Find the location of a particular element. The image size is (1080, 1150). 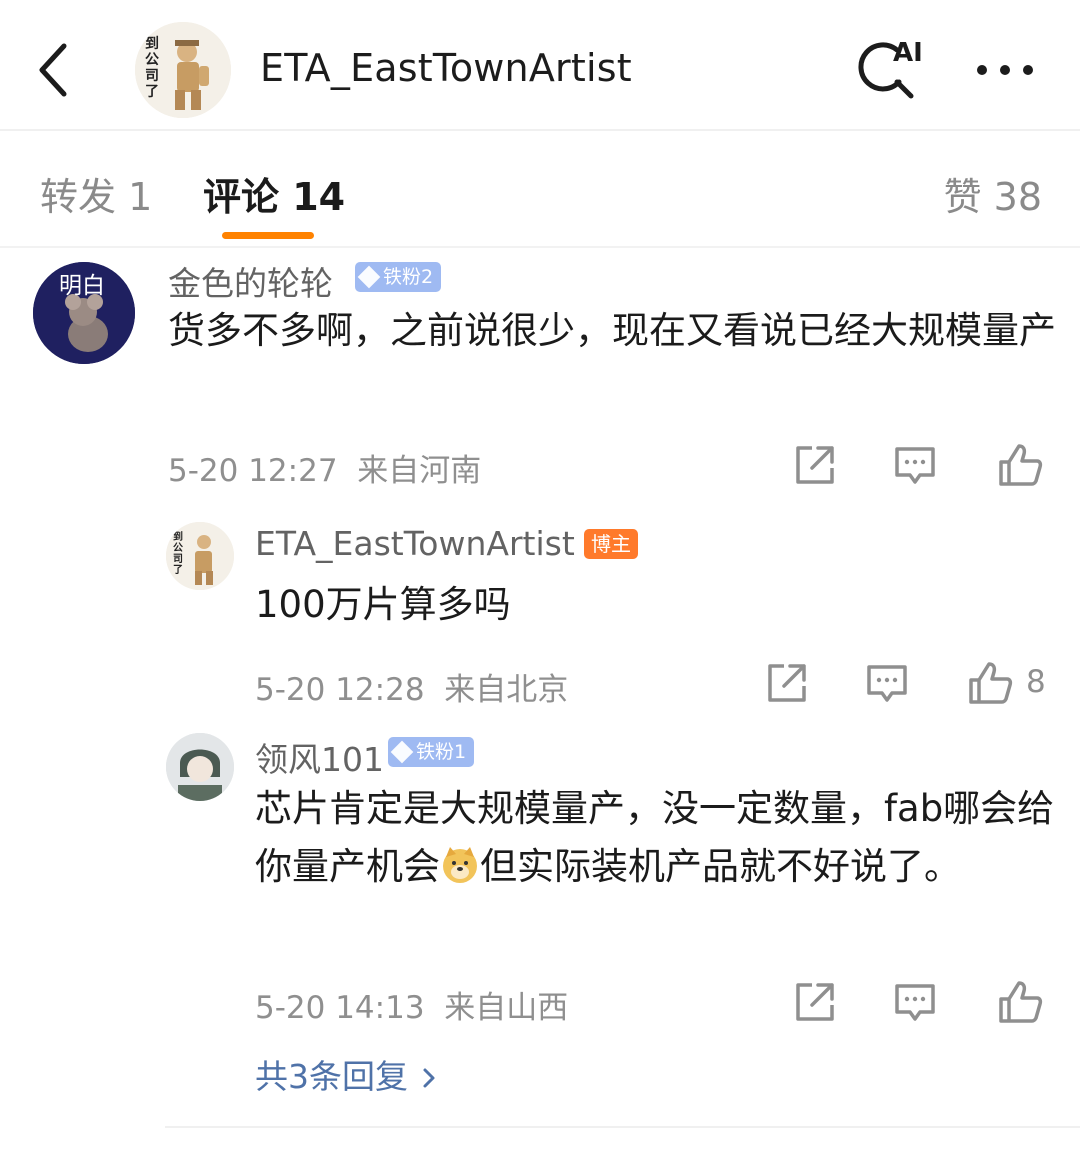

reply-username: 领风101 is located at coordinates (319, 757).